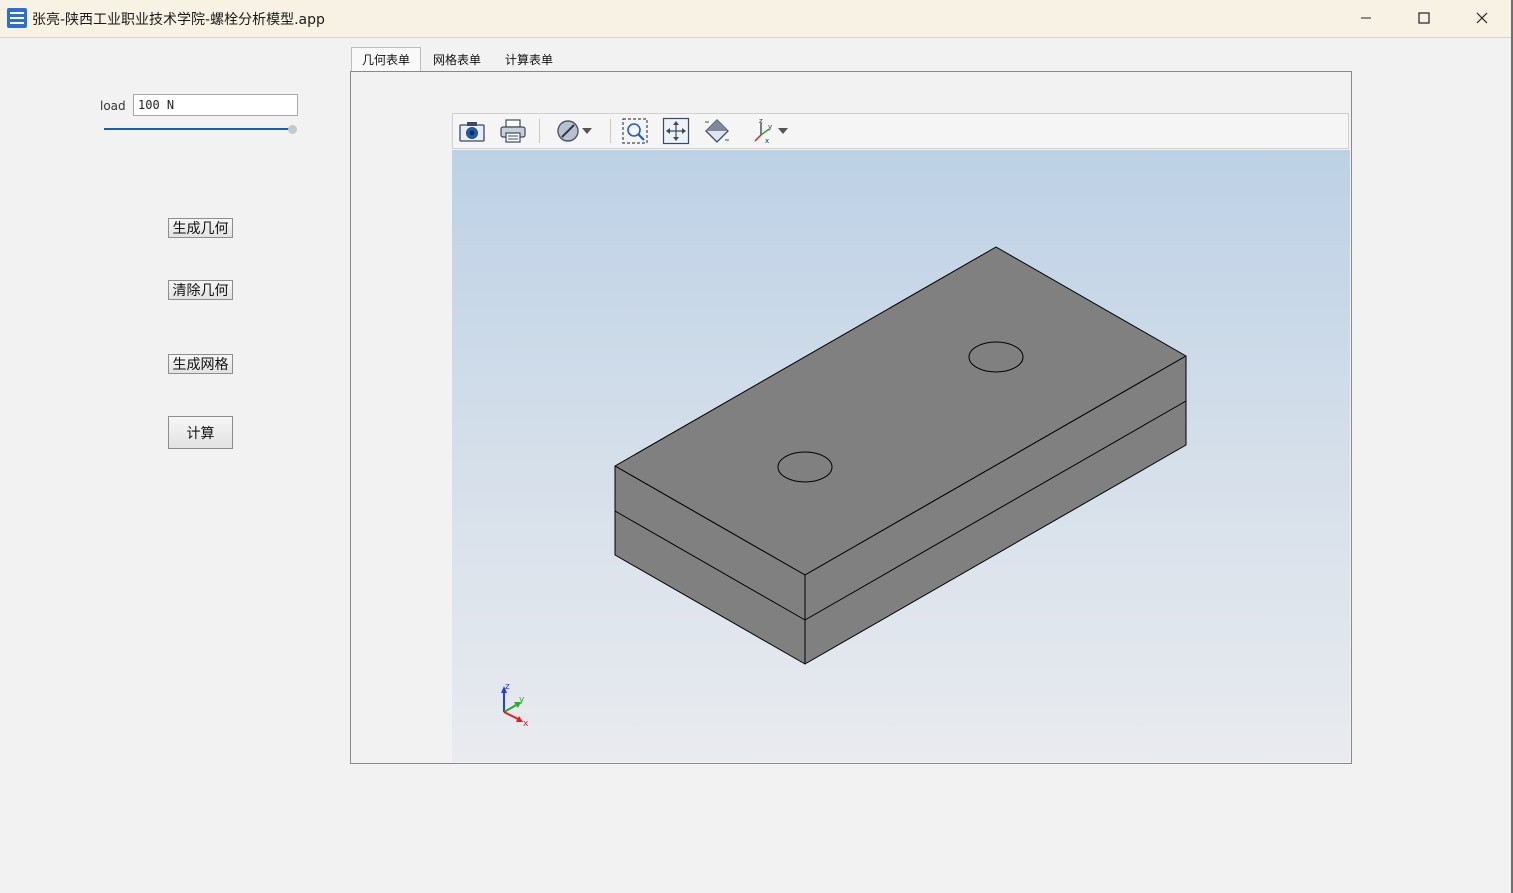  Describe the element at coordinates (386, 59) in the screenshot. I see `tab-geometry: 几何表单` at that location.